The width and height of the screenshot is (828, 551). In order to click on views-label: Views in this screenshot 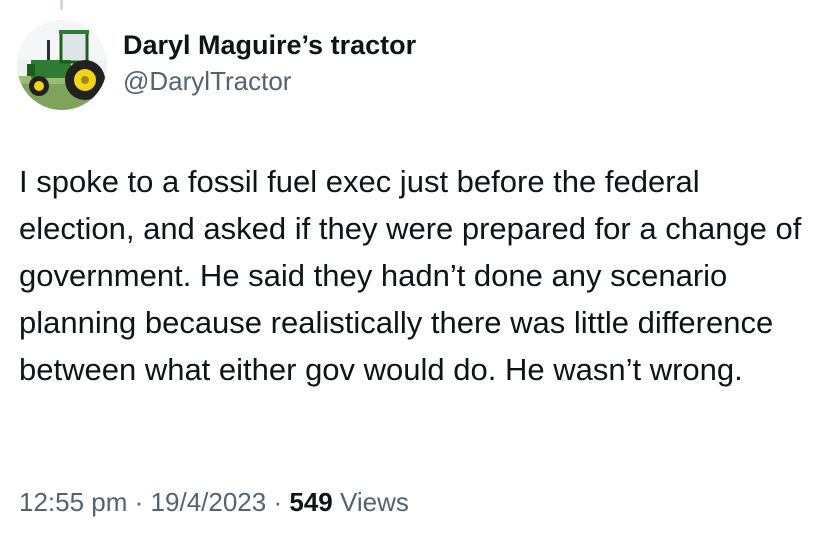, I will do `click(374, 502)`.